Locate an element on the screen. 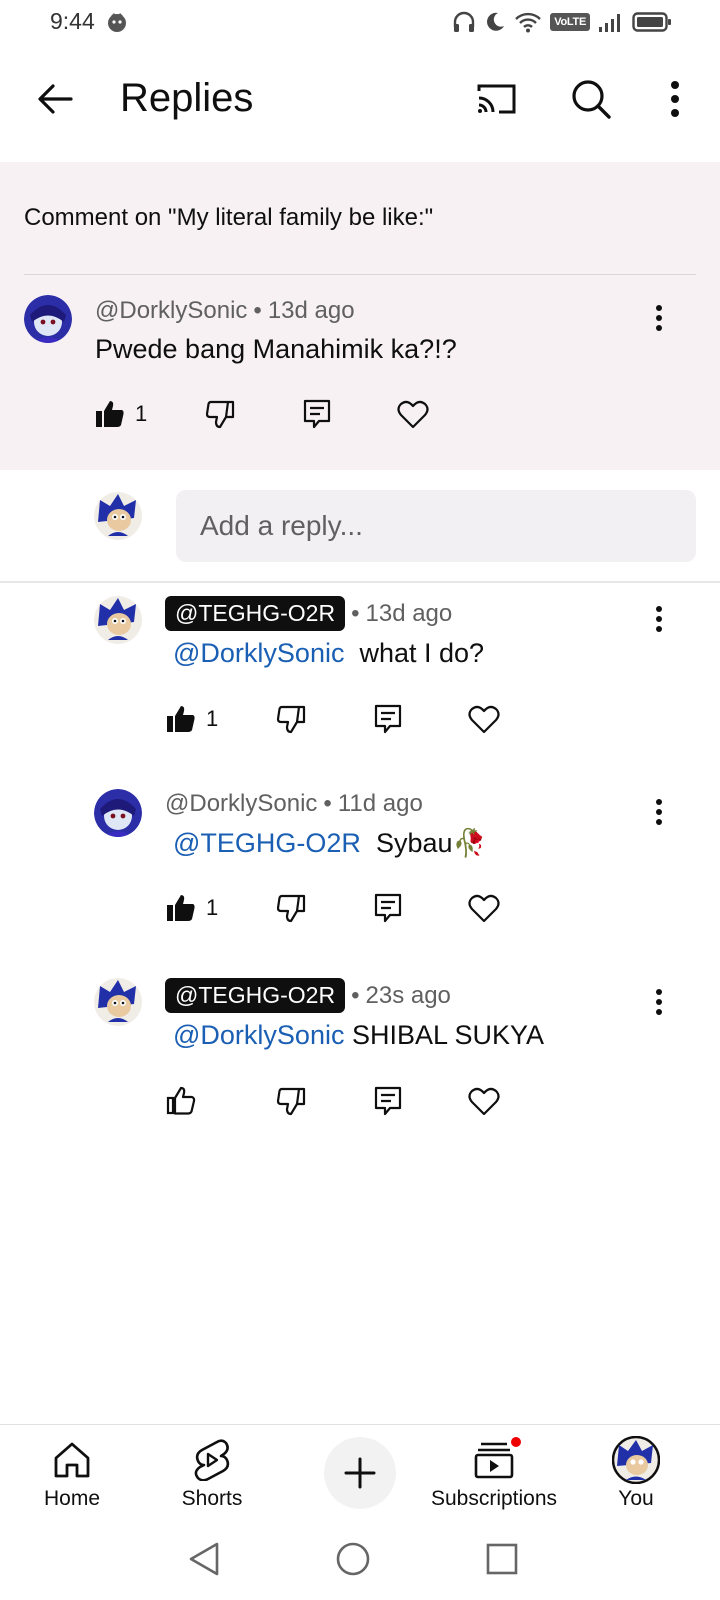 The height and width of the screenshot is (1600, 720). comment-text: @DorklySonic what I do? is located at coordinates (328, 653).